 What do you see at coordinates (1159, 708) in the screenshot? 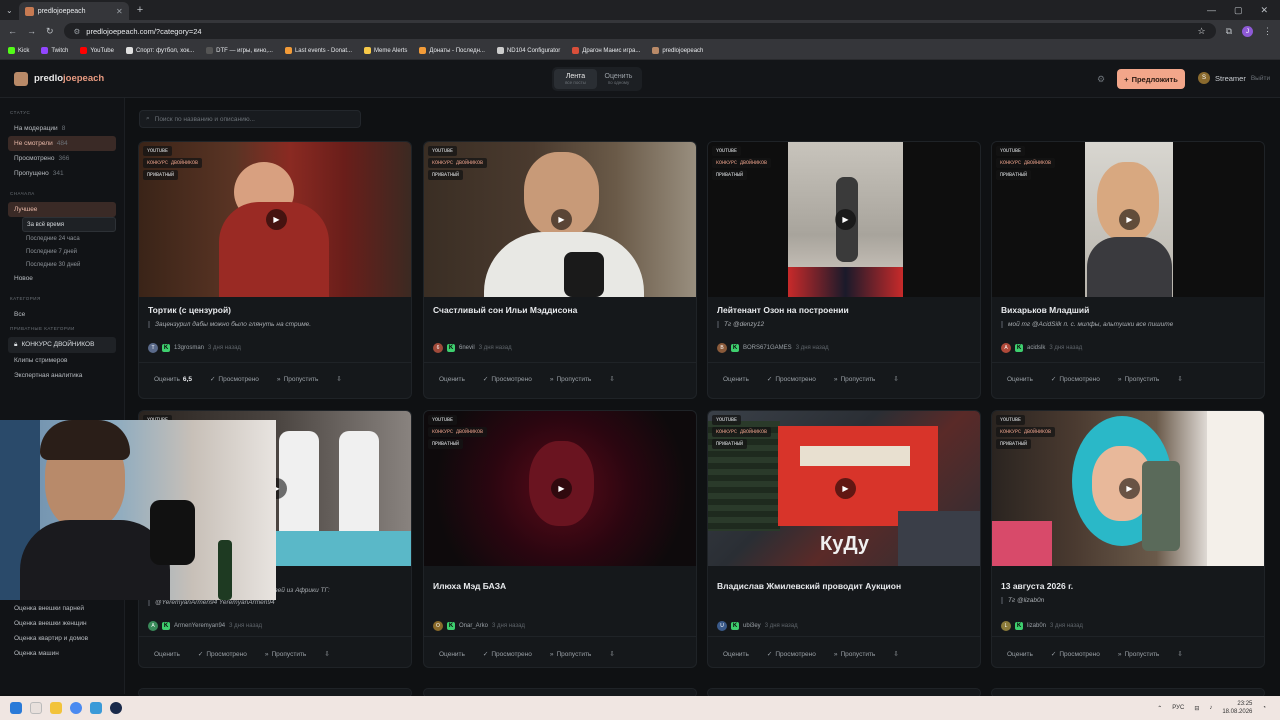
I see `tray-expand-icon: ⌃` at bounding box center [1159, 708].